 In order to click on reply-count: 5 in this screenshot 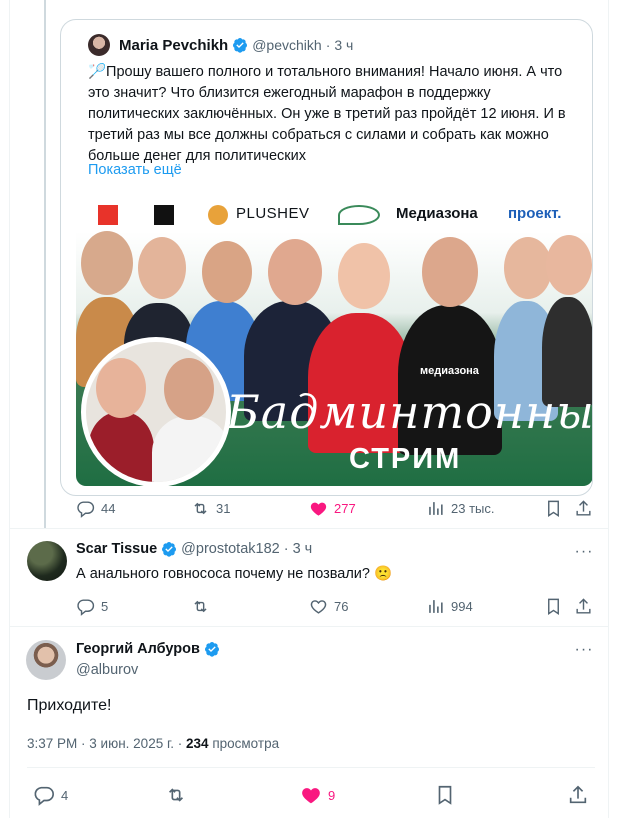, I will do `click(105, 606)`.